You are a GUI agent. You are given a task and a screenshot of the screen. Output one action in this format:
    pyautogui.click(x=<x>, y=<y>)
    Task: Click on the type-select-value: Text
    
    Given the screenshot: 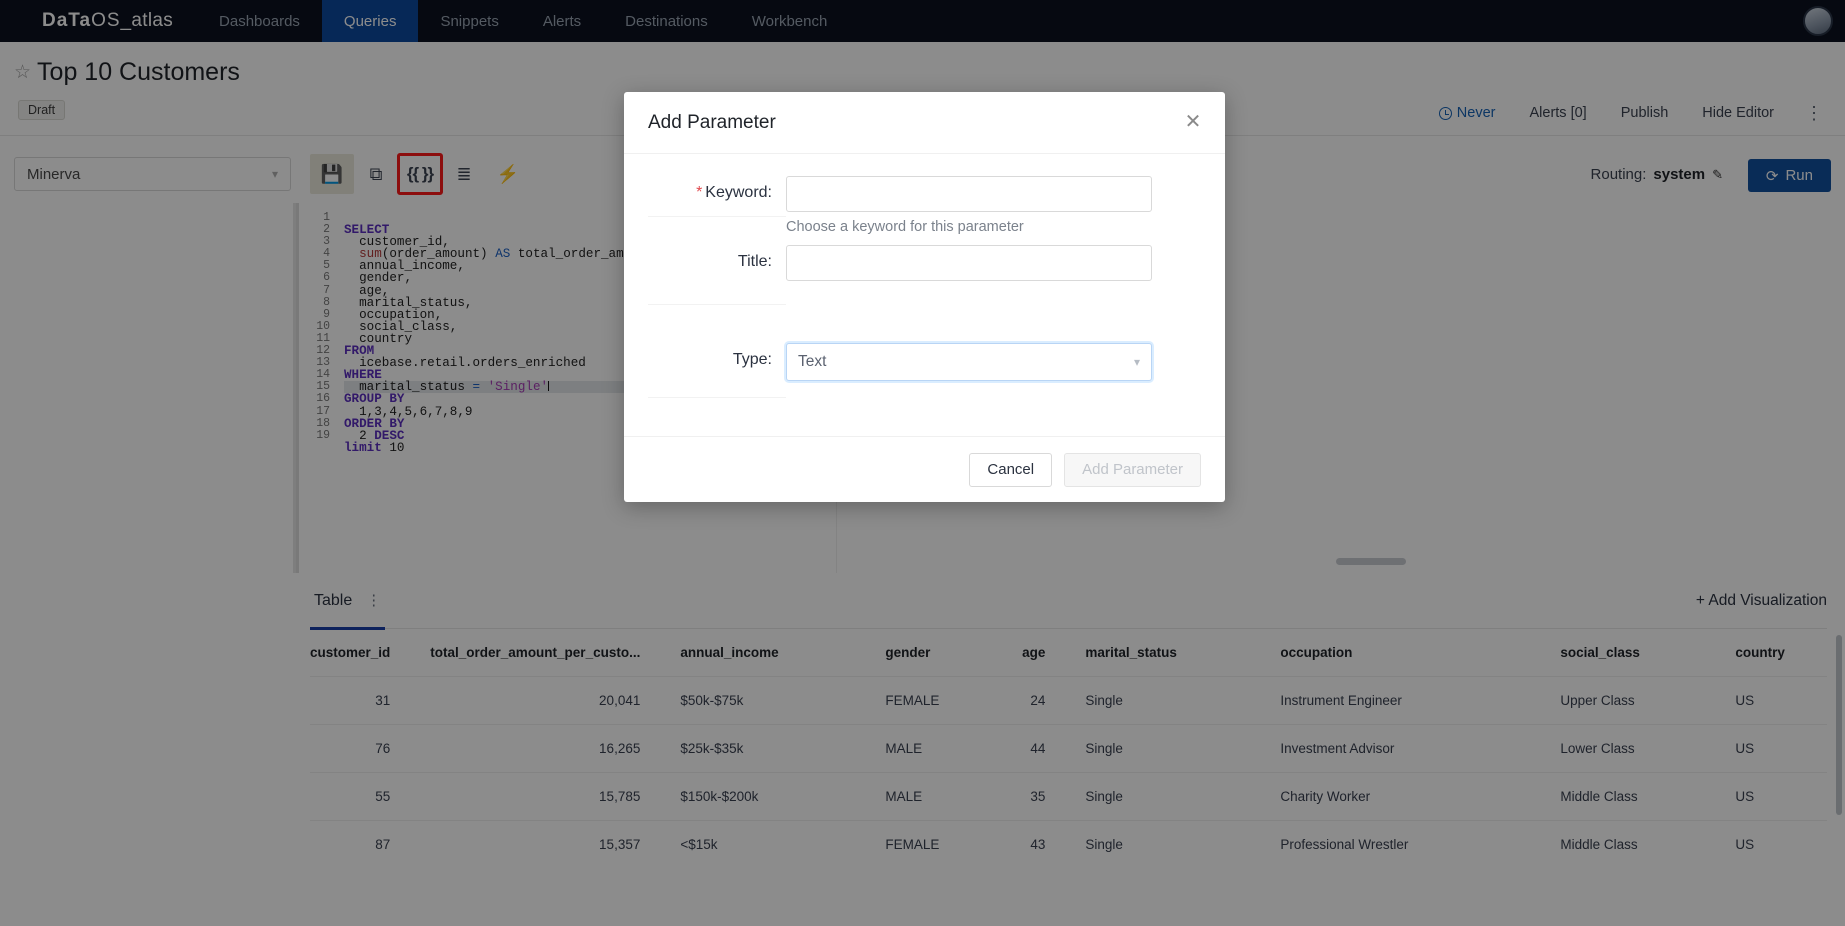 What is the action you would take?
    pyautogui.click(x=812, y=361)
    